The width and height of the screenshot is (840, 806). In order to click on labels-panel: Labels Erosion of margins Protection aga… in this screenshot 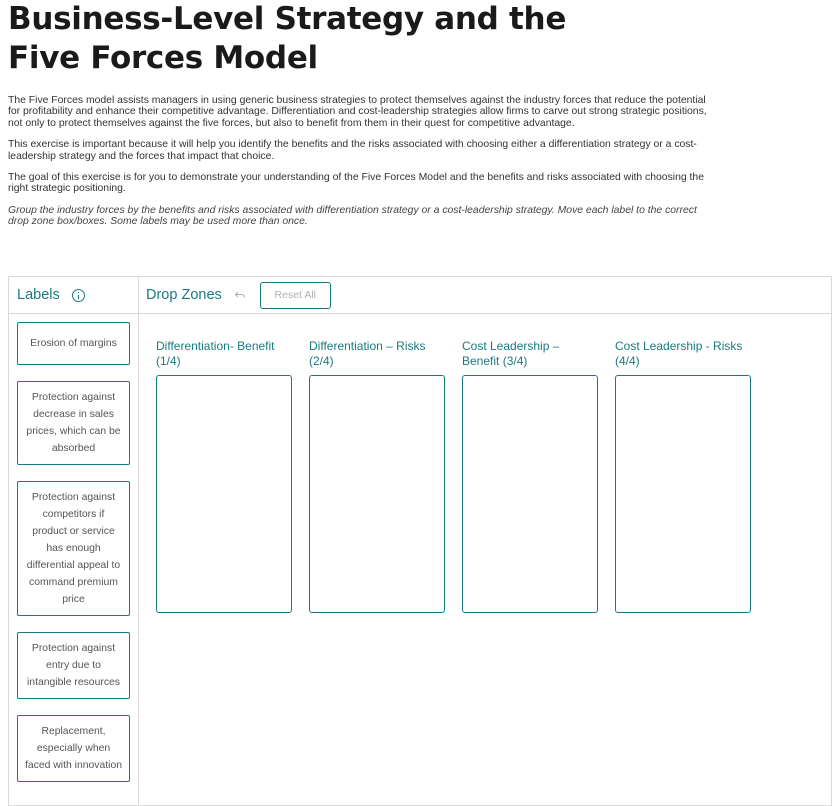, I will do `click(74, 541)`.